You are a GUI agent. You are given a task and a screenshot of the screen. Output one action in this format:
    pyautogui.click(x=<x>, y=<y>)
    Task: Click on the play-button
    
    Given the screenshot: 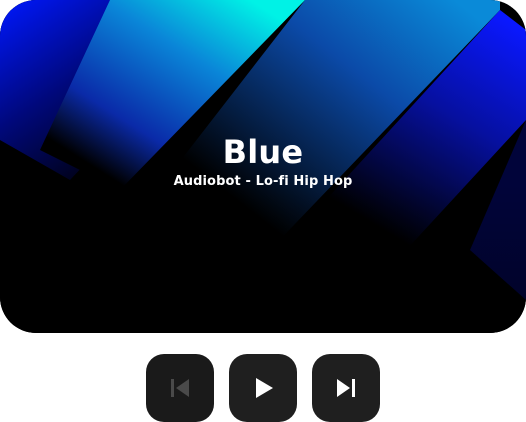 What is the action you would take?
    pyautogui.click(x=263, y=388)
    